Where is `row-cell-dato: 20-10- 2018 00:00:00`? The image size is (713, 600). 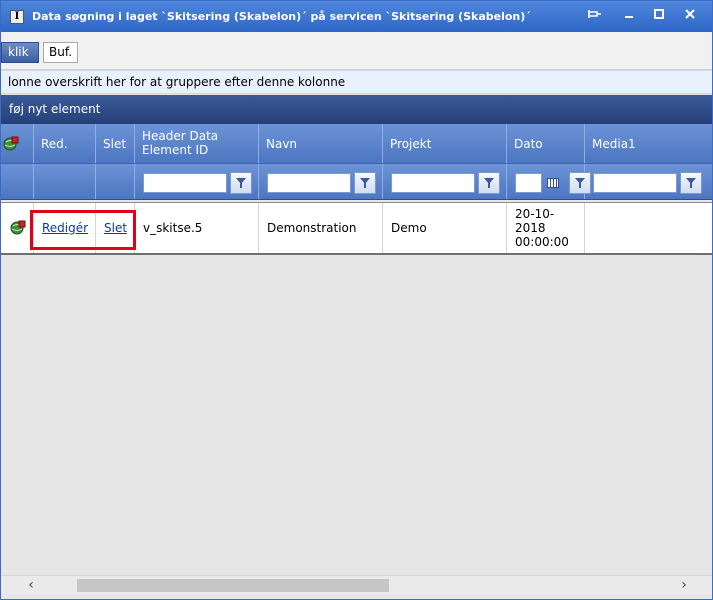 row-cell-dato: 20-10- 2018 00:00:00 is located at coordinates (546, 228).